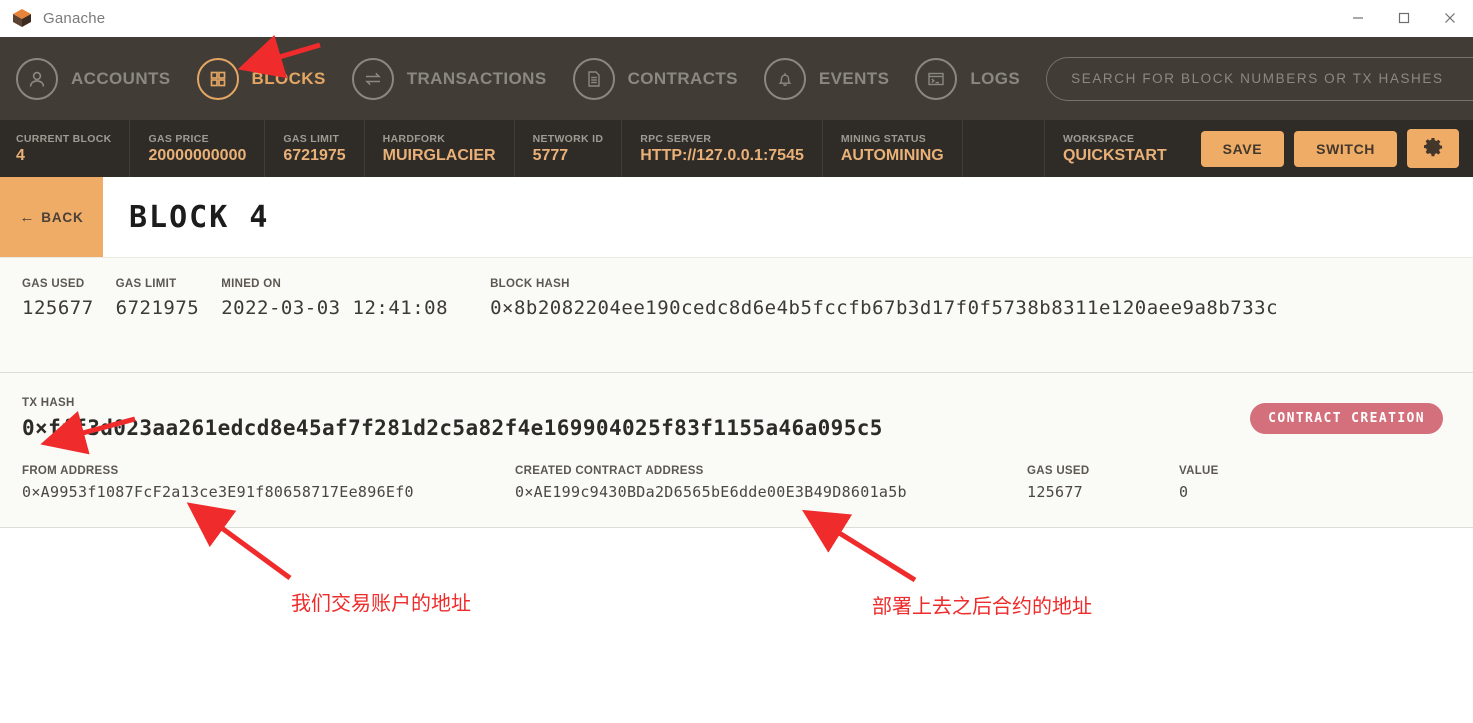 Image resolution: width=1473 pixels, height=723 pixels. I want to click on stat-hardfork: HARDFORK MUIRGLACIER, so click(440, 148).